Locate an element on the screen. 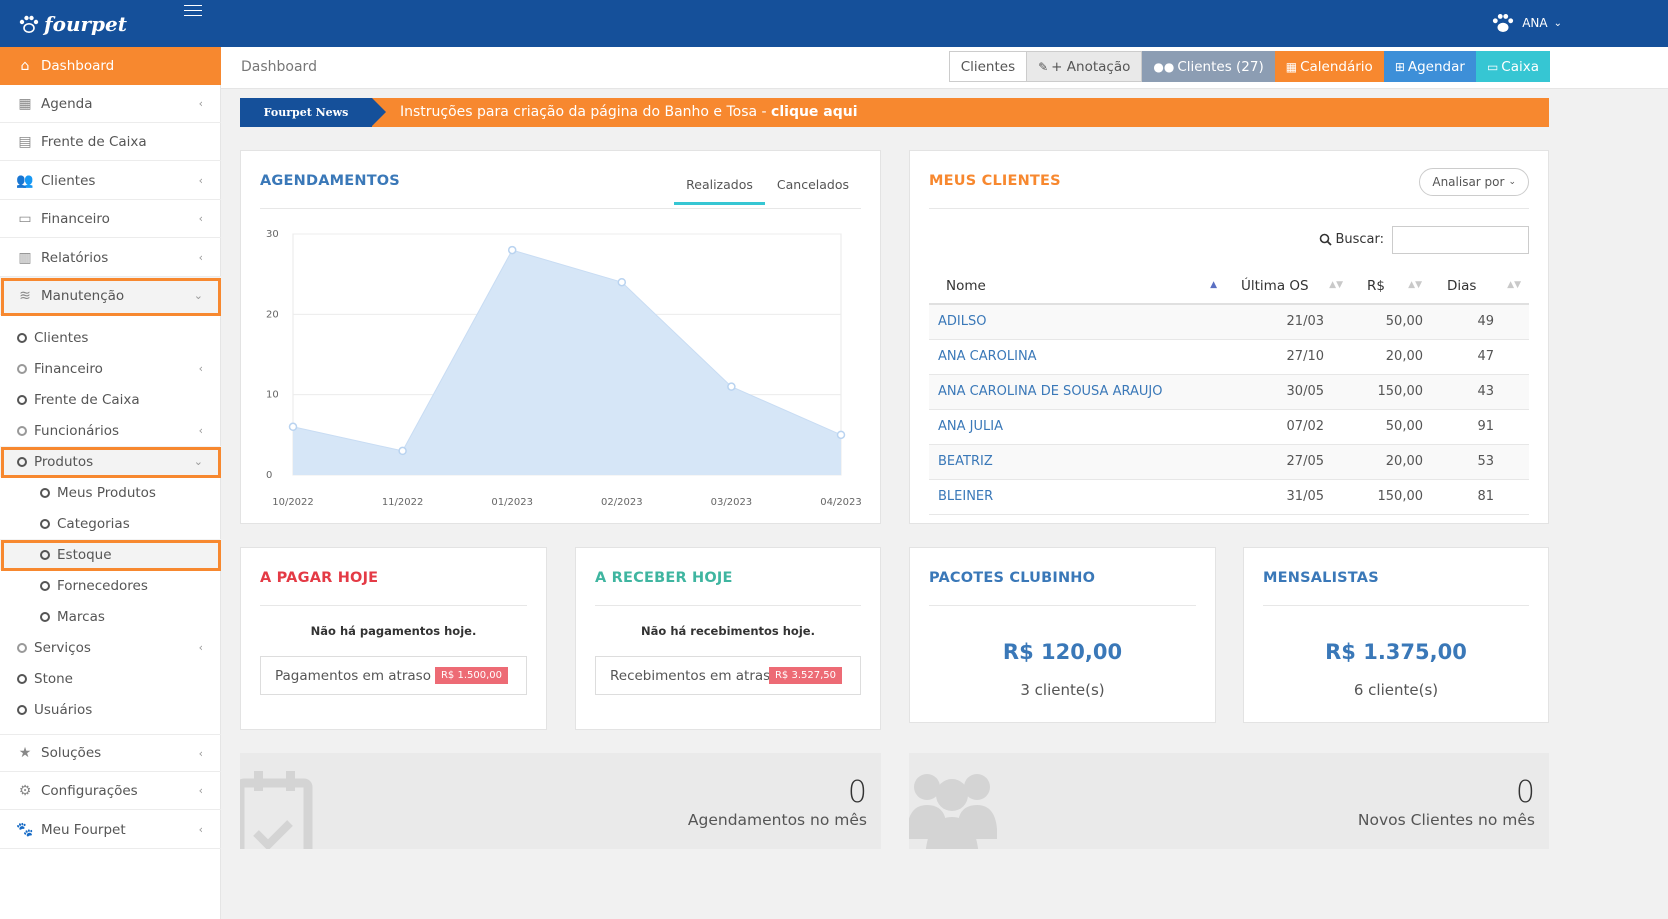 The height and width of the screenshot is (919, 1668). sub-item-estoque: Estoque is located at coordinates (110, 554).